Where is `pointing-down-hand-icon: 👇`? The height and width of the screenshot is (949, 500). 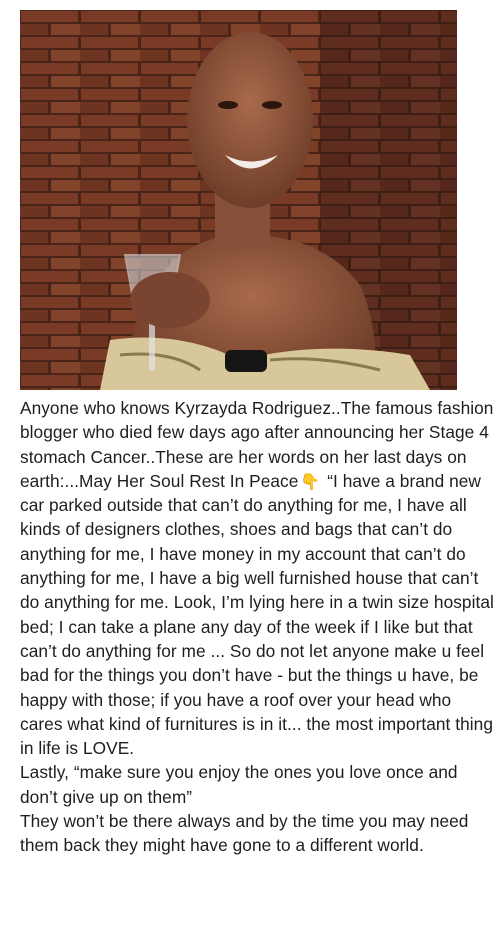
pointing-down-hand-icon: 👇 is located at coordinates (310, 482).